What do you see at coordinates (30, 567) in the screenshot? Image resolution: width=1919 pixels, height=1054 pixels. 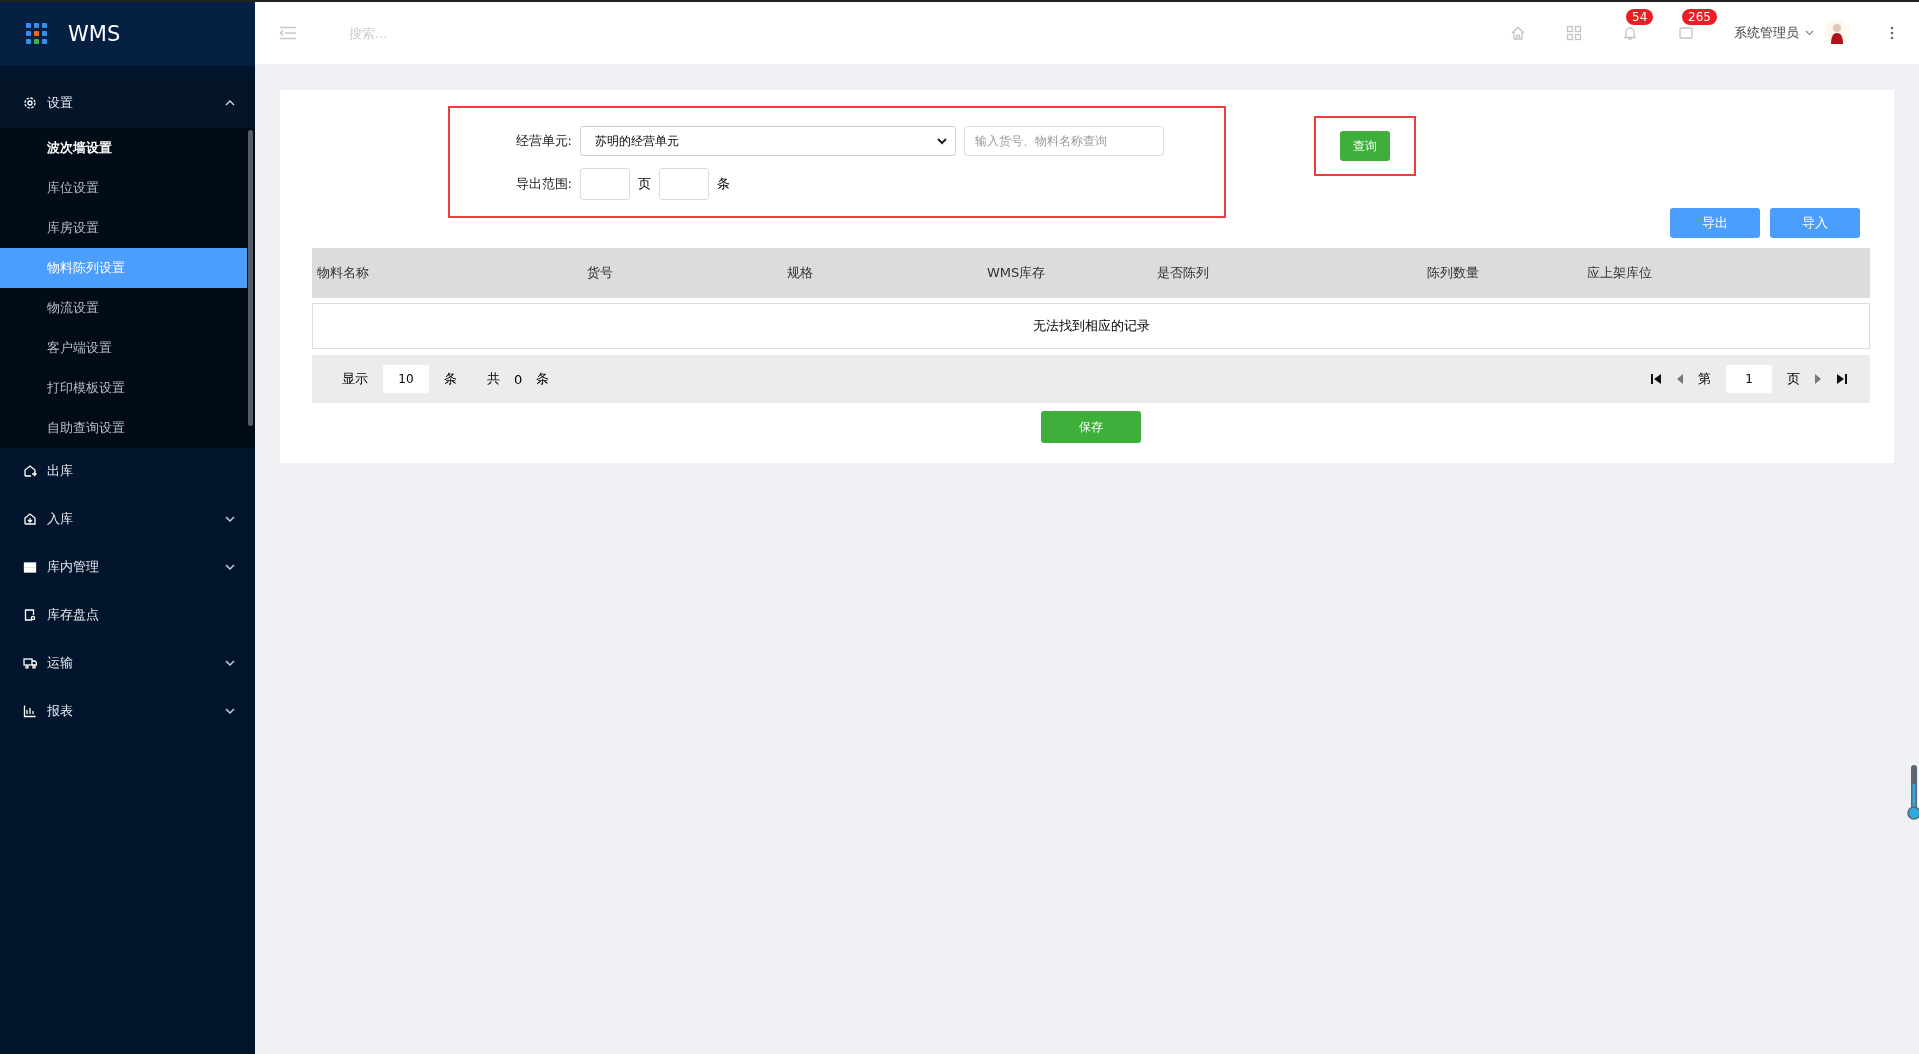 I see `drawer-icon` at bounding box center [30, 567].